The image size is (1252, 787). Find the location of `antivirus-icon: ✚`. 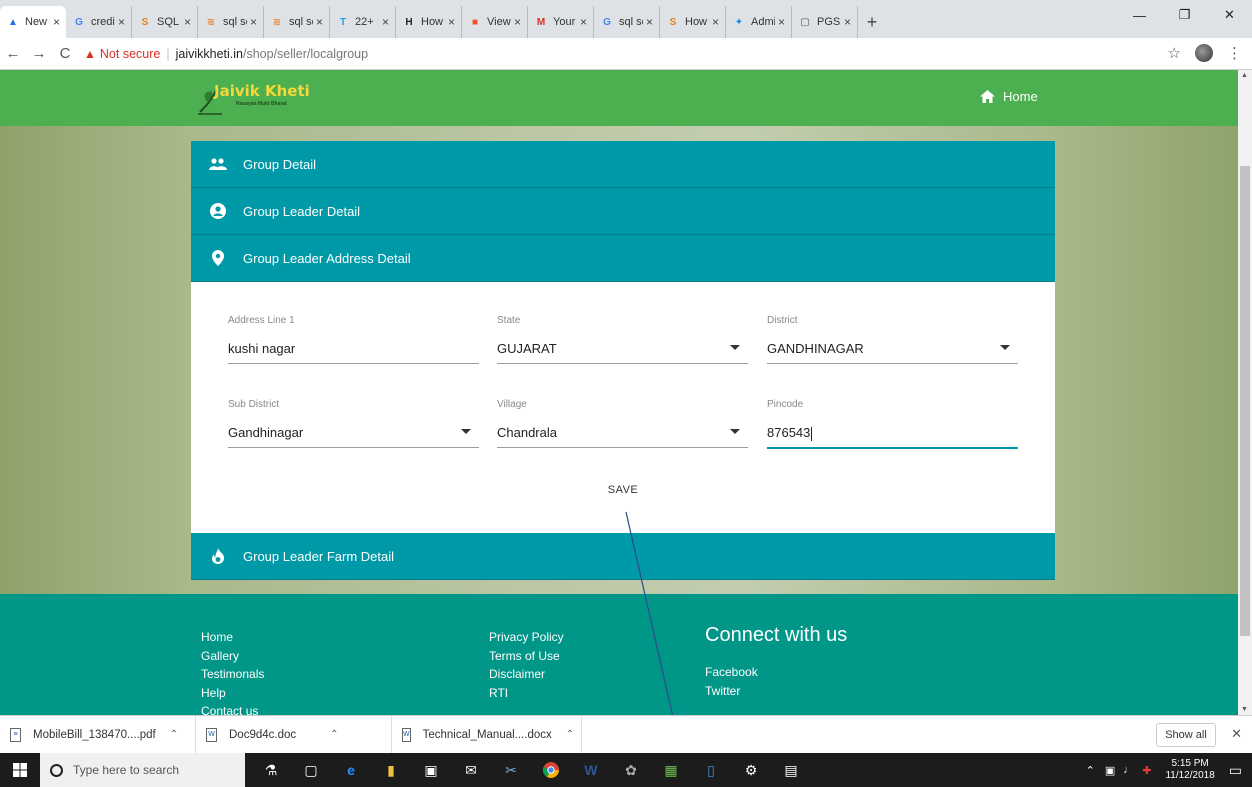

antivirus-icon: ✚ is located at coordinates (1146, 770).